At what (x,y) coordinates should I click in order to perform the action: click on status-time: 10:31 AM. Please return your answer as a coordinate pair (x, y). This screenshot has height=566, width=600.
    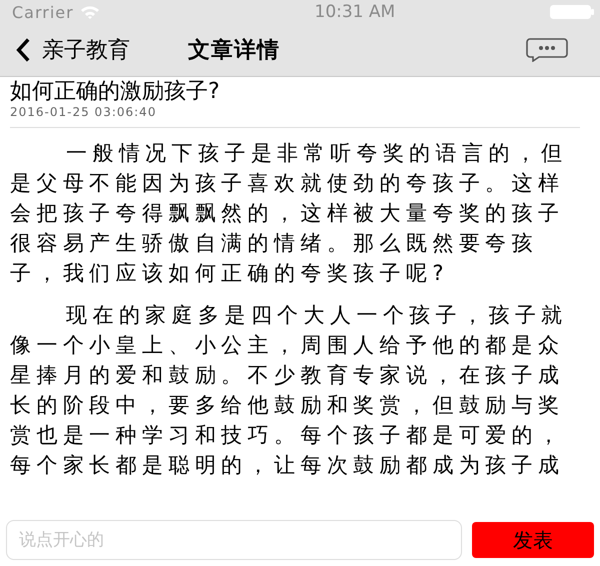
    Looking at the image, I should click on (355, 12).